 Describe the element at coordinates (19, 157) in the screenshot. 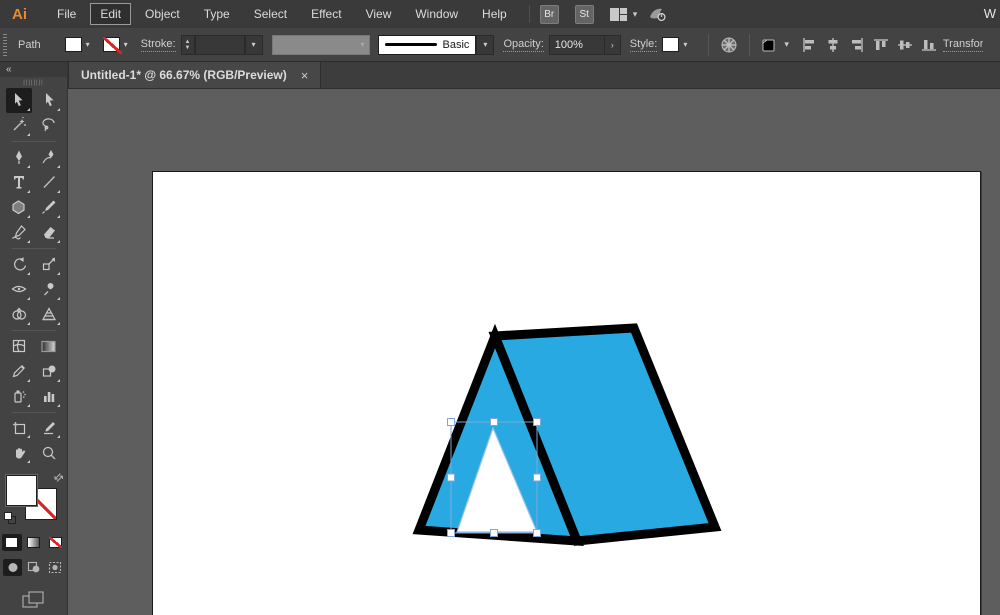

I see `pen-tool` at that location.